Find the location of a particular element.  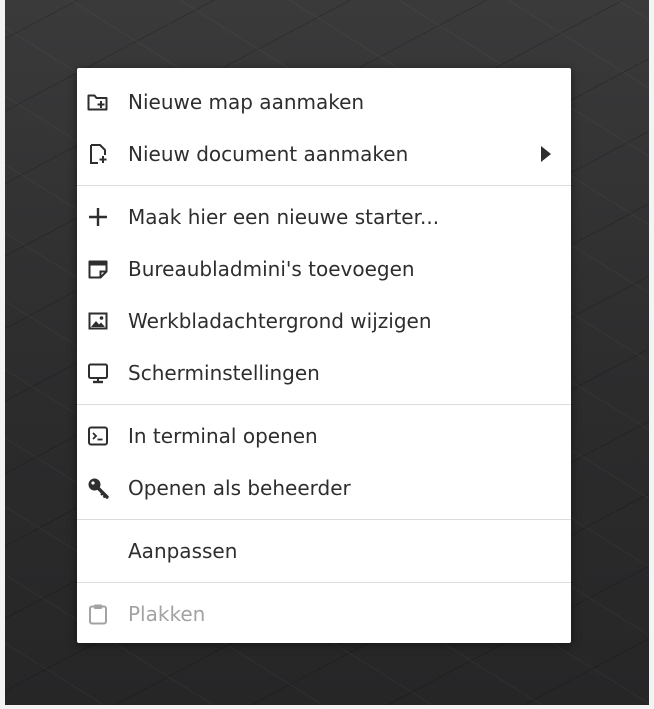

menu-item-label: Werkbladachtergrond wijzigen is located at coordinates (280, 321).